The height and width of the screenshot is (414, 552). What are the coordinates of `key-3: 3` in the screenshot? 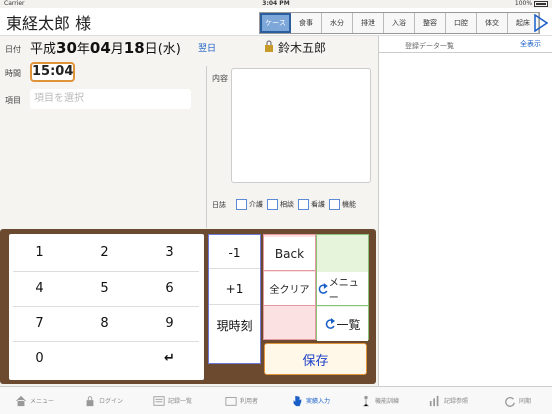 It's located at (169, 252).